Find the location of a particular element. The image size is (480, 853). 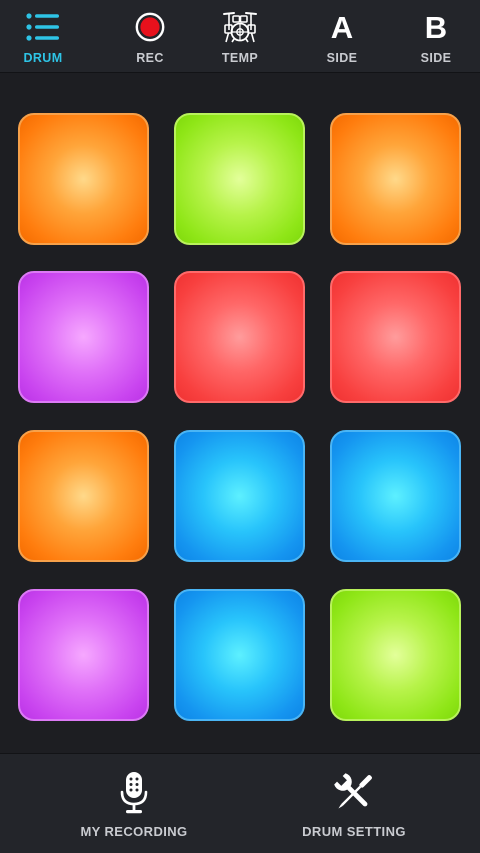

record-icon is located at coordinates (150, 27).